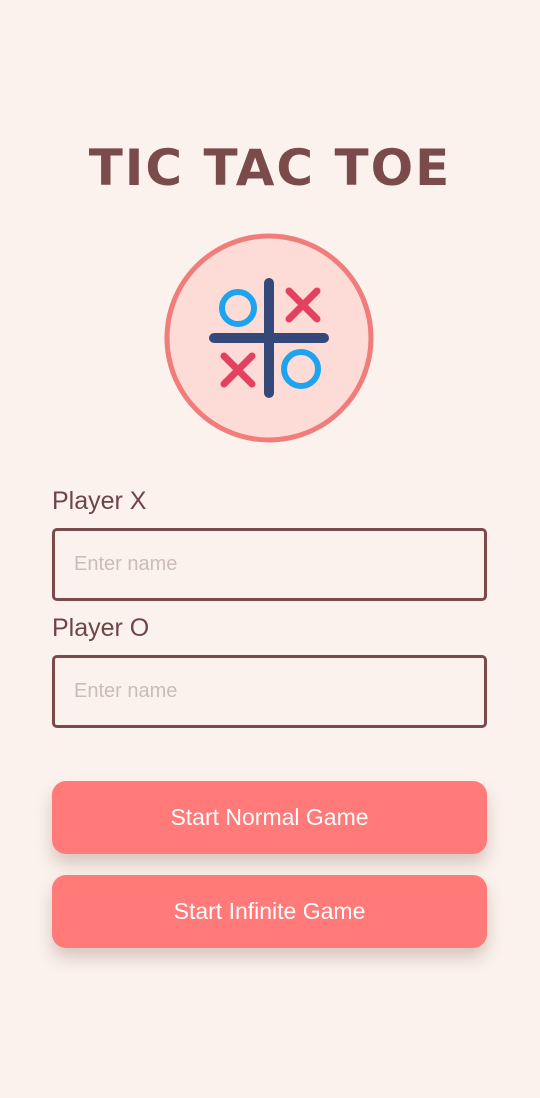 This screenshot has width=540, height=1098. Describe the element at coordinates (101, 628) in the screenshot. I see `player-o-label: Player O` at that location.